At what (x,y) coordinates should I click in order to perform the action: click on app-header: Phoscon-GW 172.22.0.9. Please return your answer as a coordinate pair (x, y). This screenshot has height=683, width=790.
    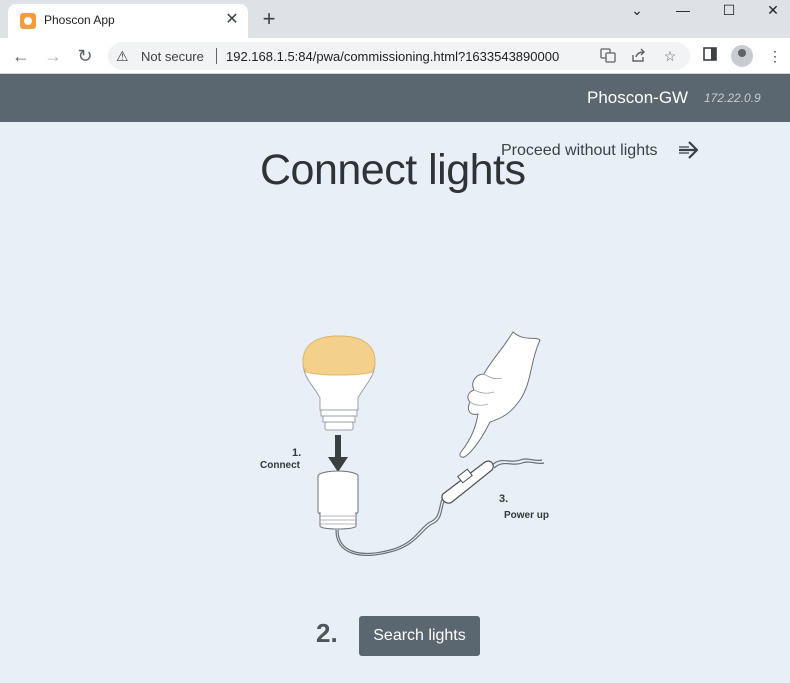
    Looking at the image, I should click on (395, 98).